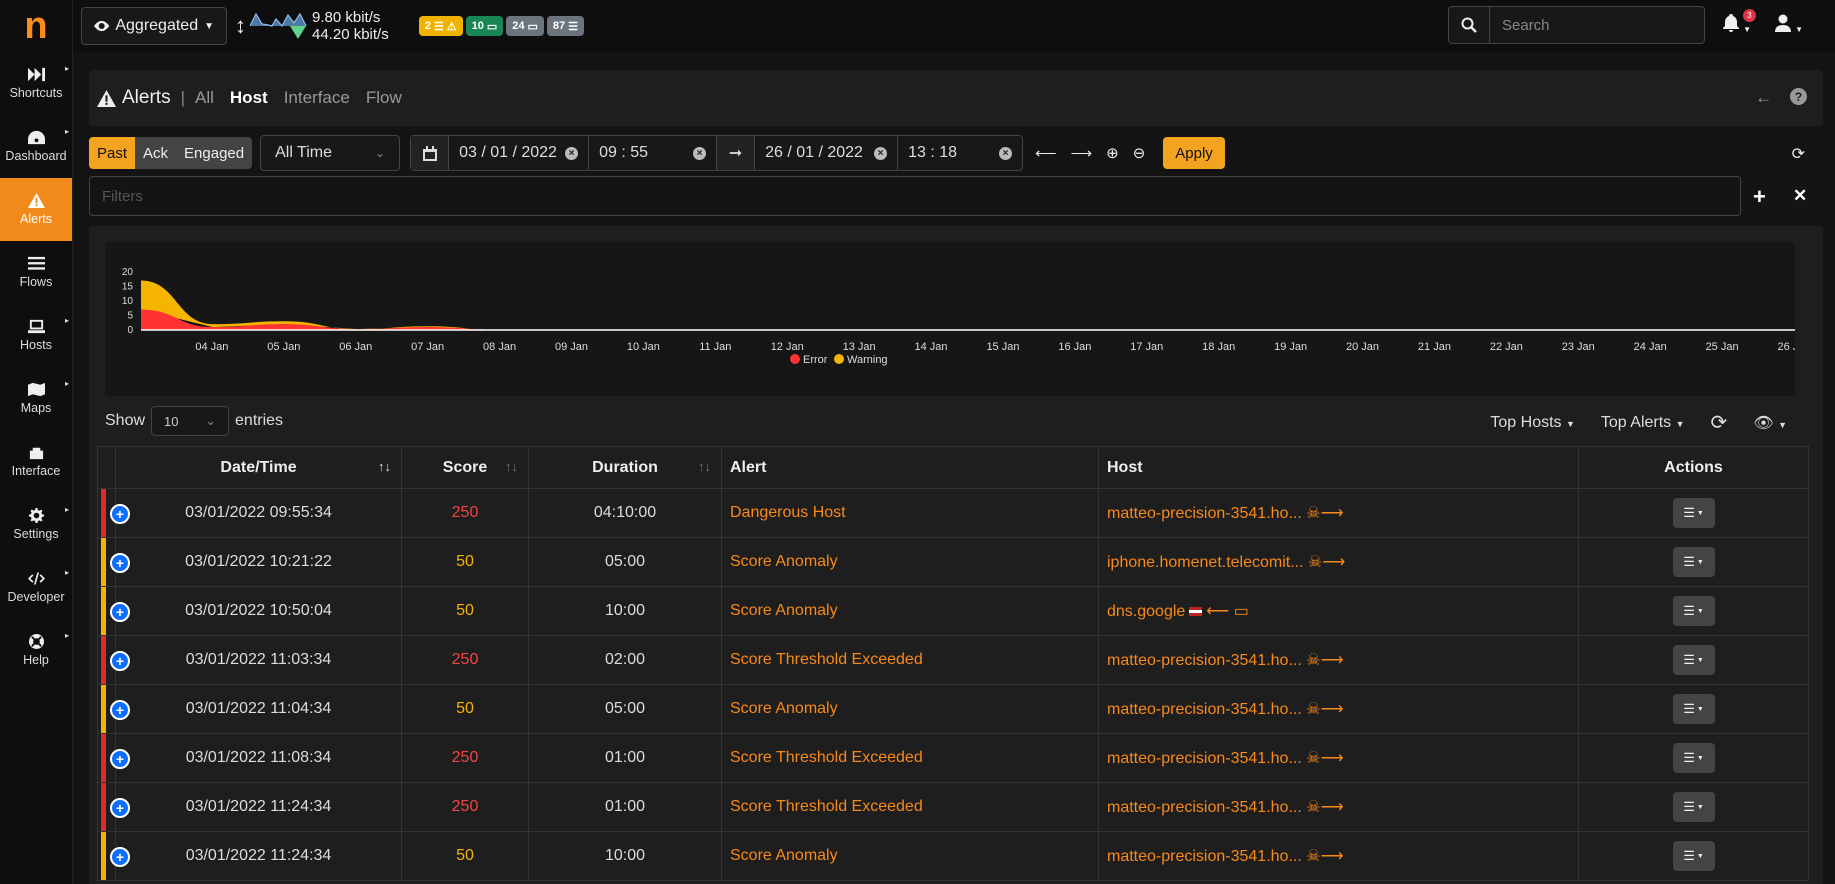 This screenshot has height=884, width=1835. Describe the element at coordinates (1763, 98) in the screenshot. I see `back-arrow-icon: ←` at that location.